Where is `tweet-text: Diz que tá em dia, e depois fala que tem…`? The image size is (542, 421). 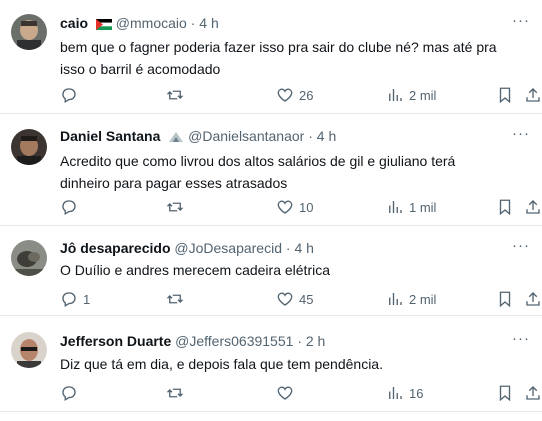
tweet-text: Diz que tá em dia, e depois fala que tem… is located at coordinates (221, 364).